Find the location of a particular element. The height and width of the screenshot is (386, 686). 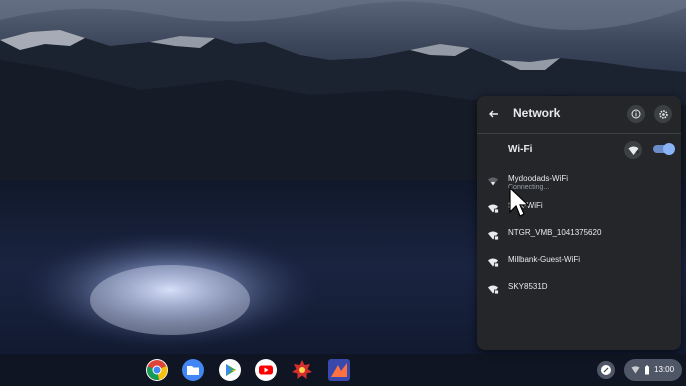

network-name: SKY8531D is located at coordinates (528, 286).